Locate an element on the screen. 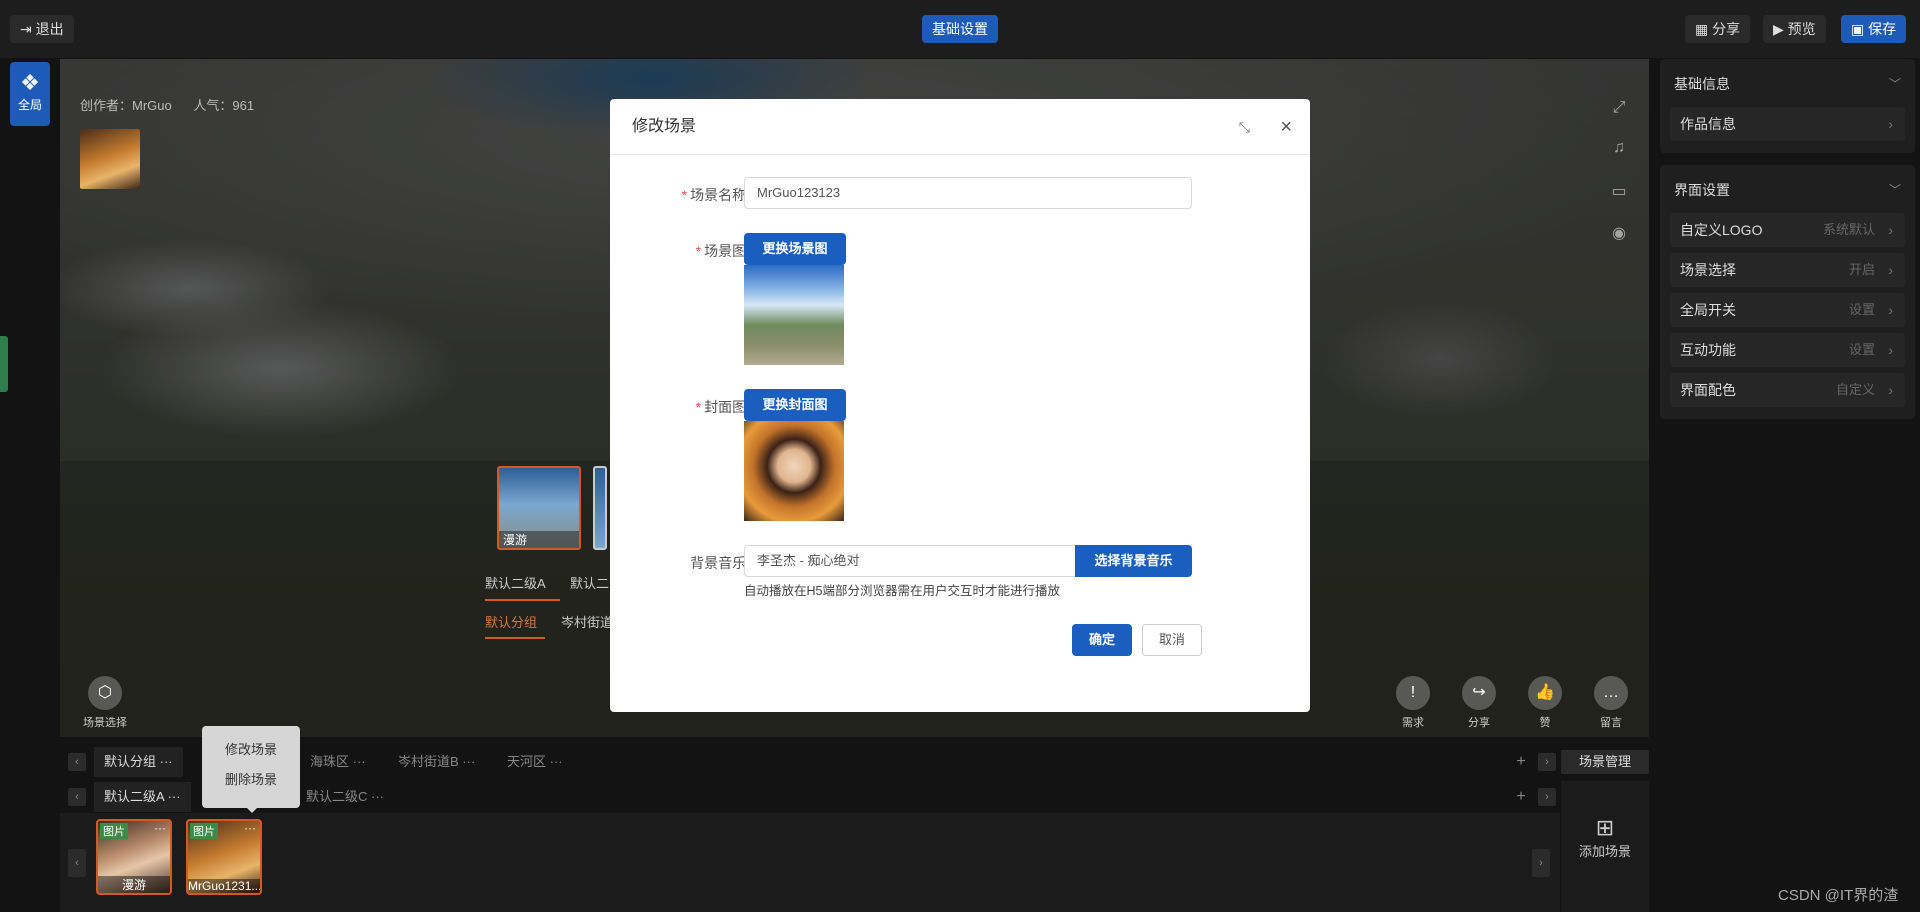  group-tab-default: 默认分组 ··· is located at coordinates (138, 762).